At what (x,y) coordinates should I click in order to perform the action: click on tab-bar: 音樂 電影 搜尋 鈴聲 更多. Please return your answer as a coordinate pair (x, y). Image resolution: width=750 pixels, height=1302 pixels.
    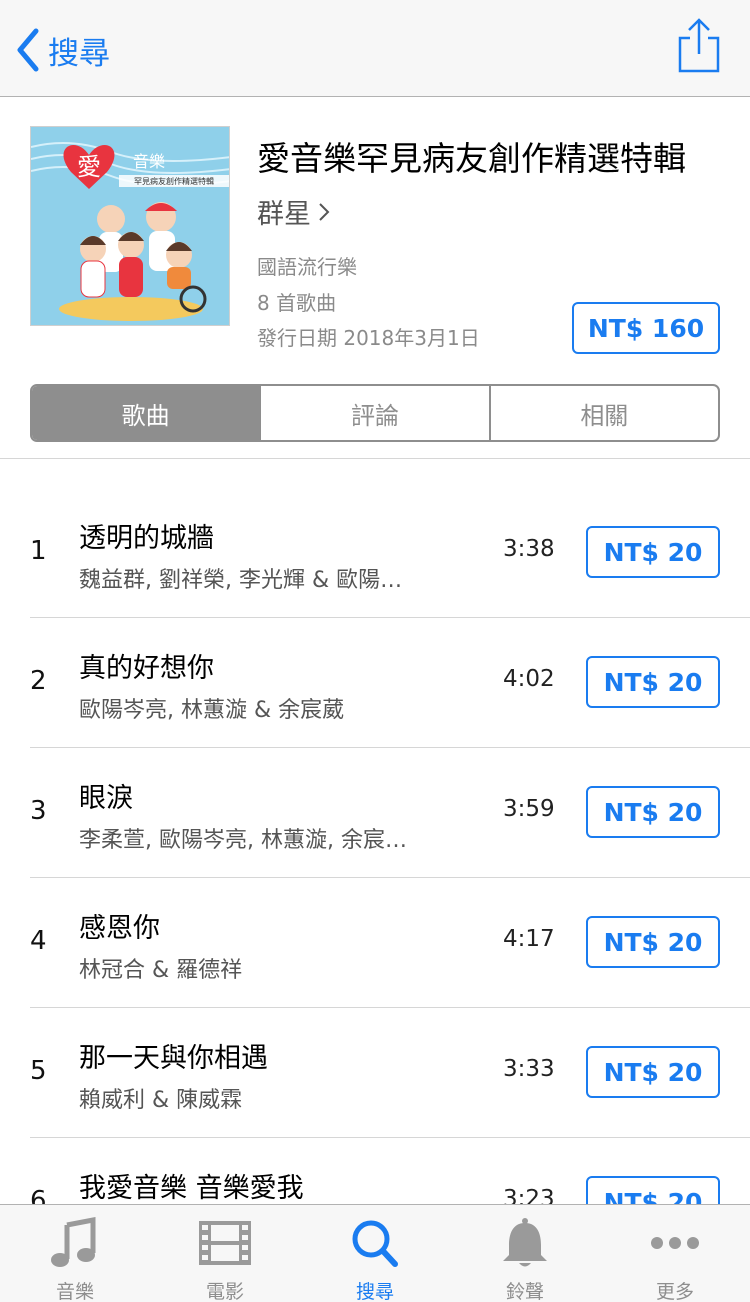
    Looking at the image, I should click on (375, 1253).